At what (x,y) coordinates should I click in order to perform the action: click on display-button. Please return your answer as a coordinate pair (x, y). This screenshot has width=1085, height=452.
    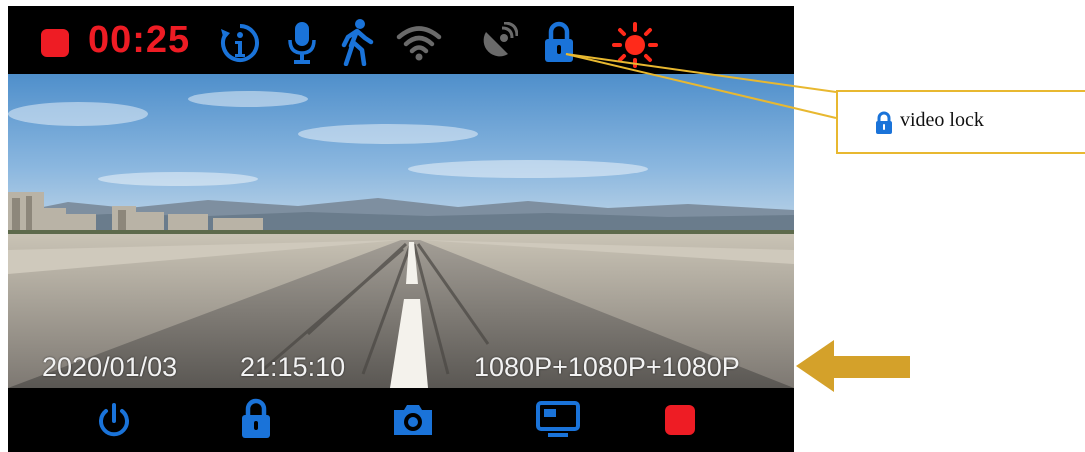
    Looking at the image, I should click on (558, 420).